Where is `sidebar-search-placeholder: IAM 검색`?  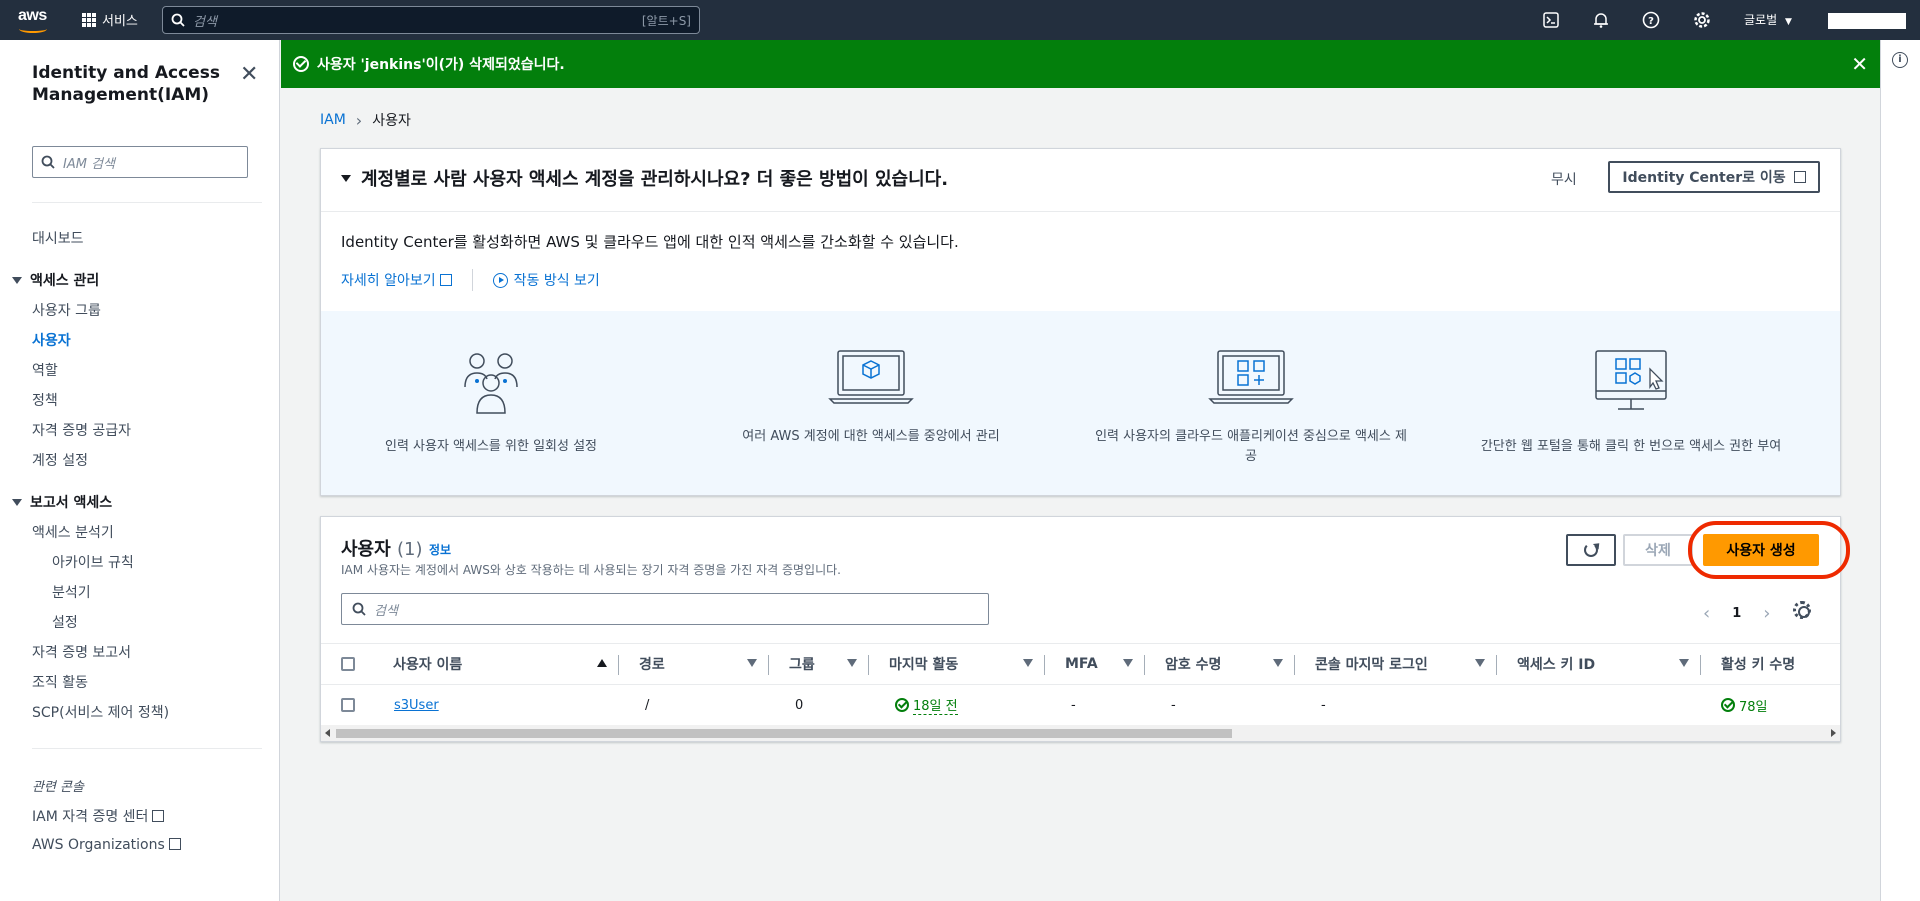
sidebar-search-placeholder: IAM 검색 is located at coordinates (89, 164).